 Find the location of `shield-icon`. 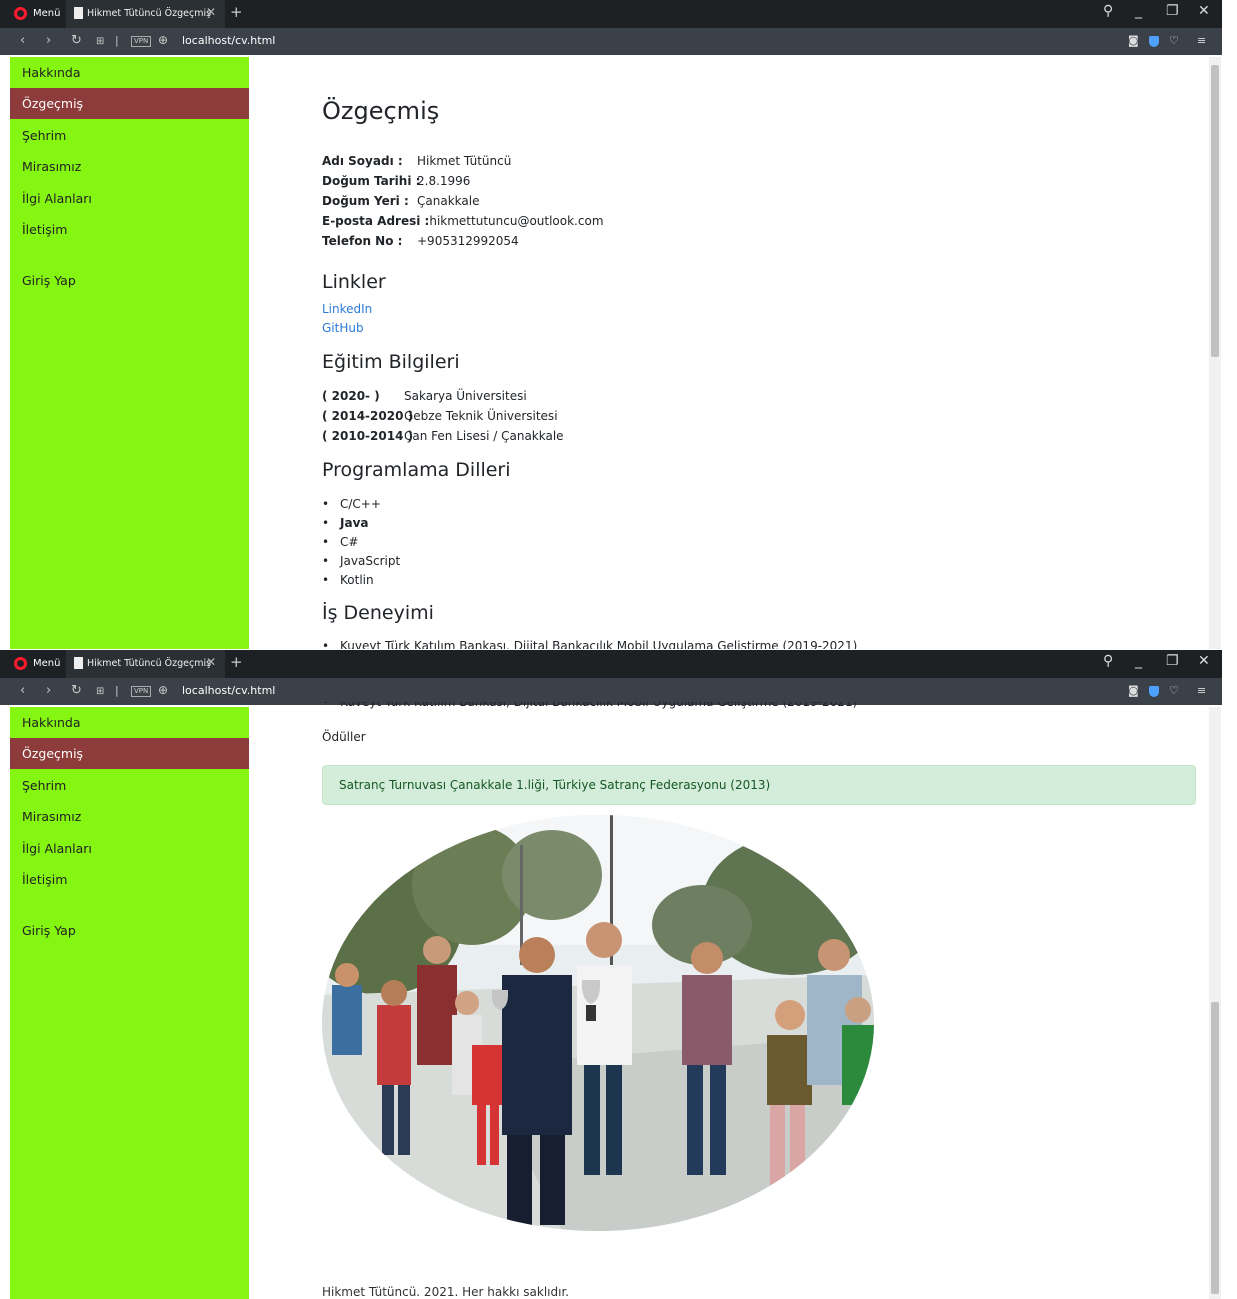

shield-icon is located at coordinates (1154, 691).